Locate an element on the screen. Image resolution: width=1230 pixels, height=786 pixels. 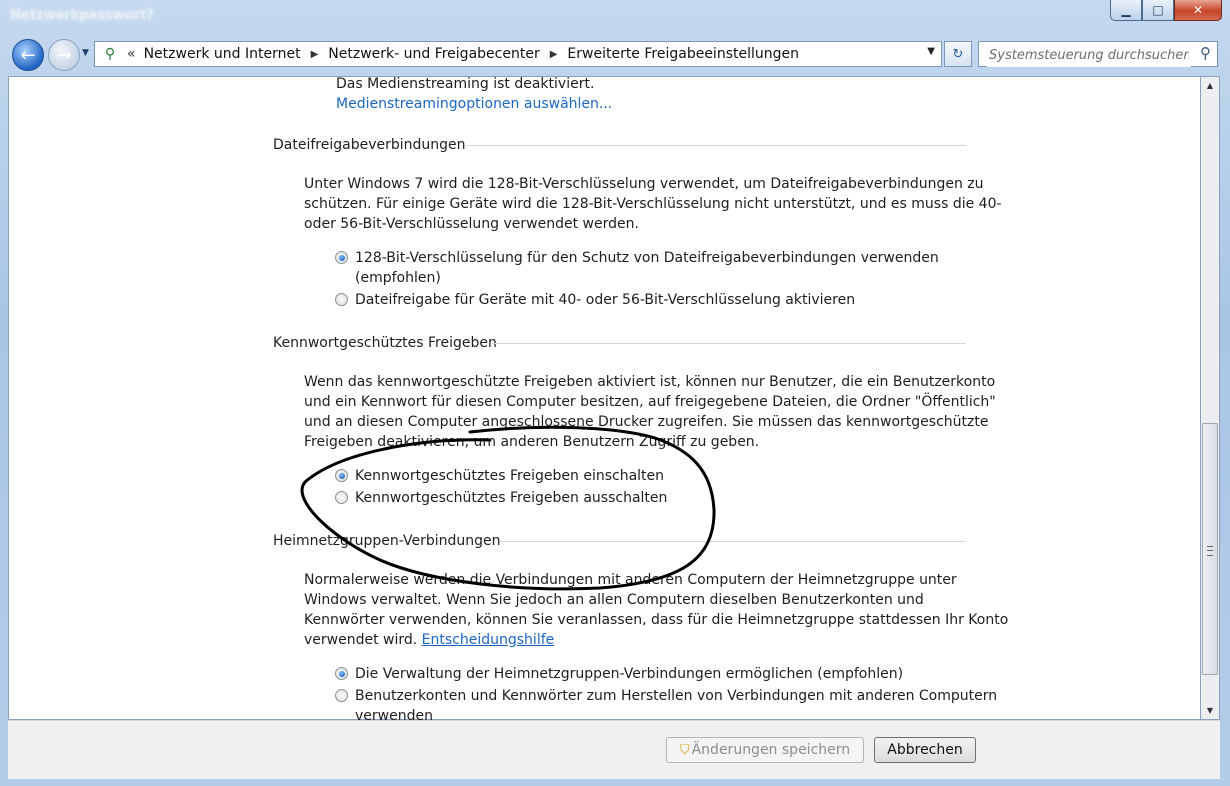
close-icon: ✕ is located at coordinates (1198, 10).